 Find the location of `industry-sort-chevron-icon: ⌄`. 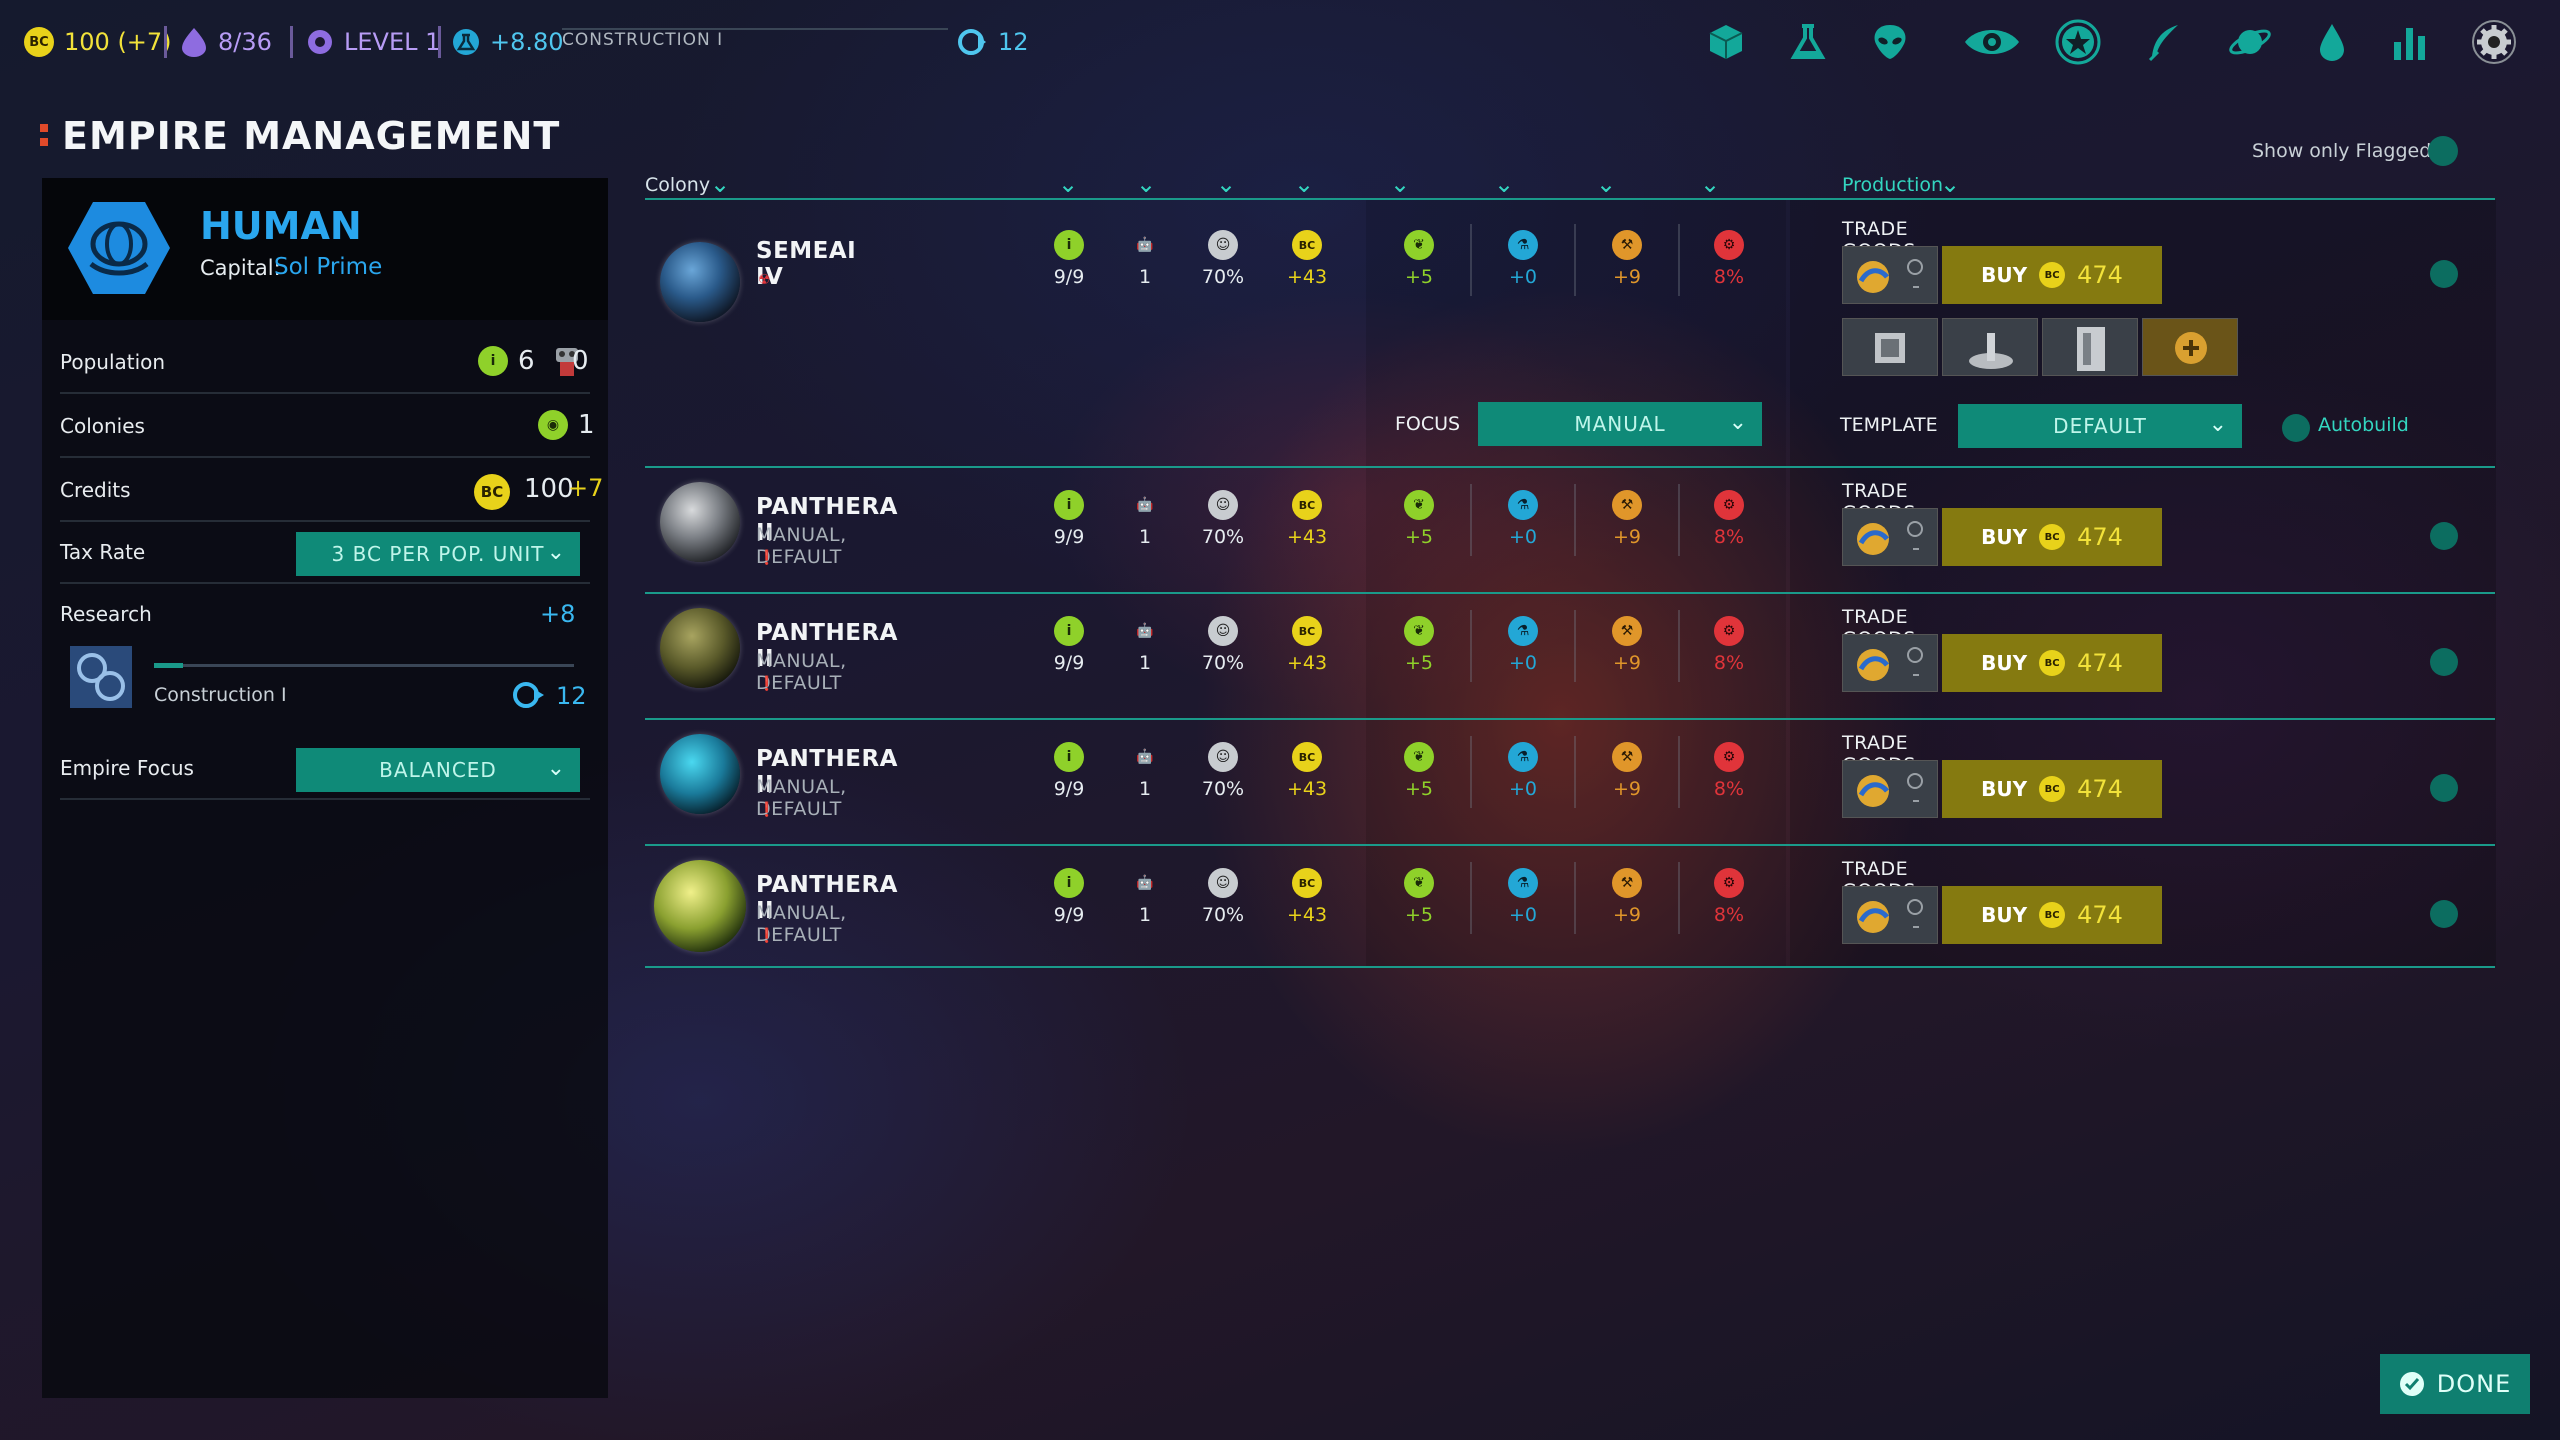

industry-sort-chevron-icon: ⌄ is located at coordinates (1606, 184).